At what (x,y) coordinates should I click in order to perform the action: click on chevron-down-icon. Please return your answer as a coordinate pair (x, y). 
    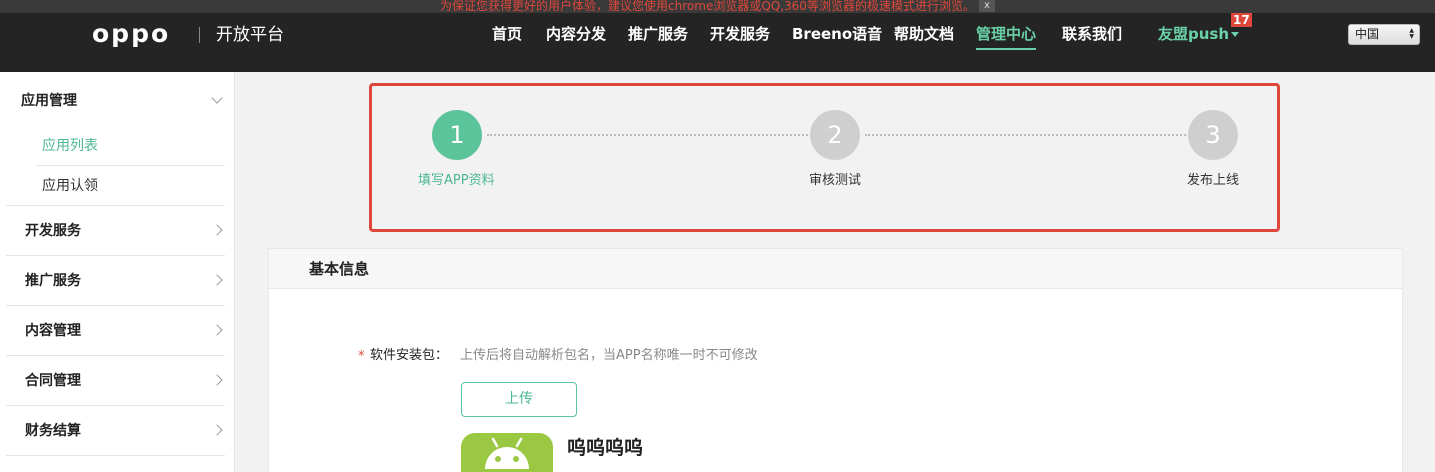
    Looking at the image, I should click on (217, 98).